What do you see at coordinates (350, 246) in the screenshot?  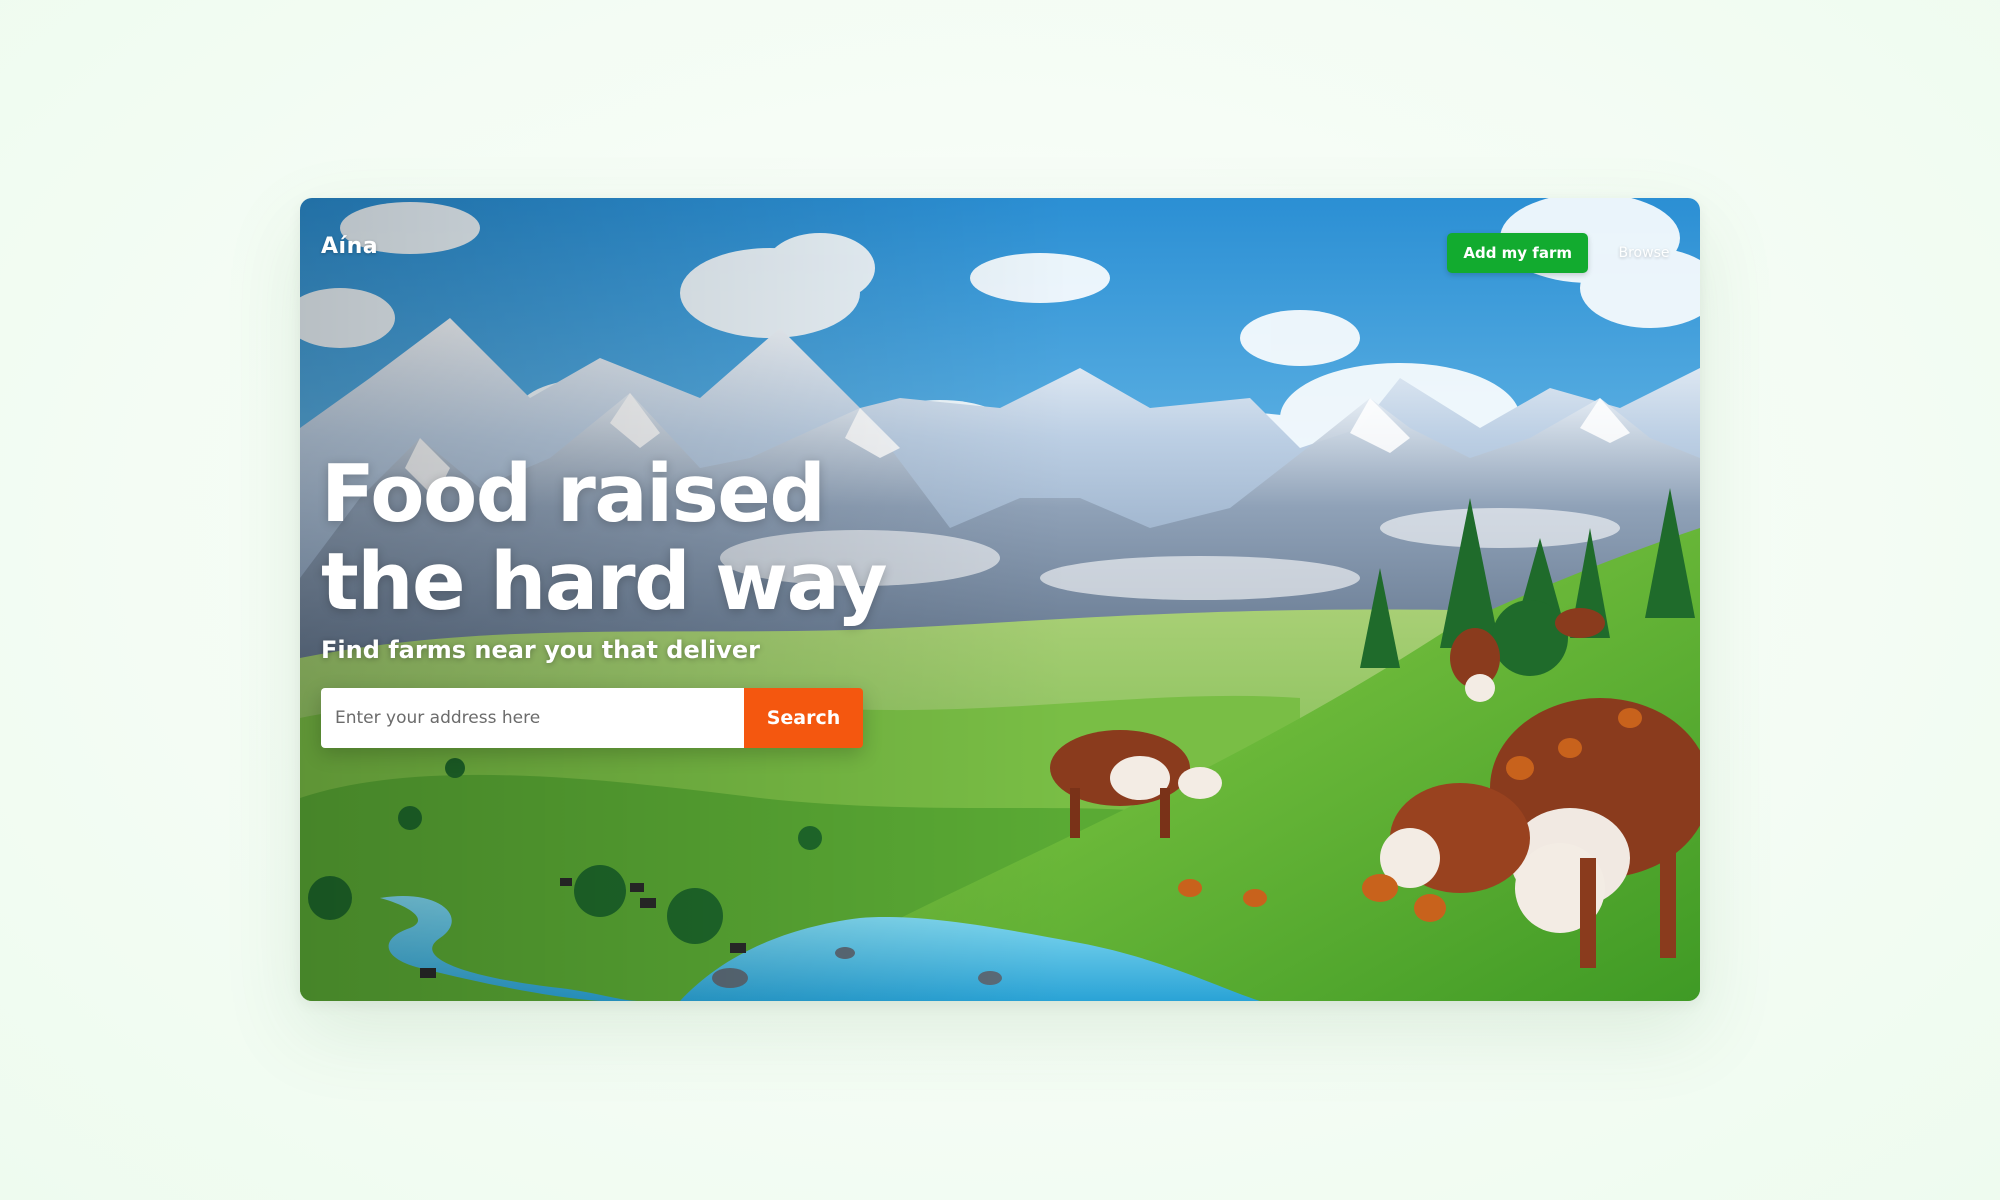 I see `brand-logo: Aína` at bounding box center [350, 246].